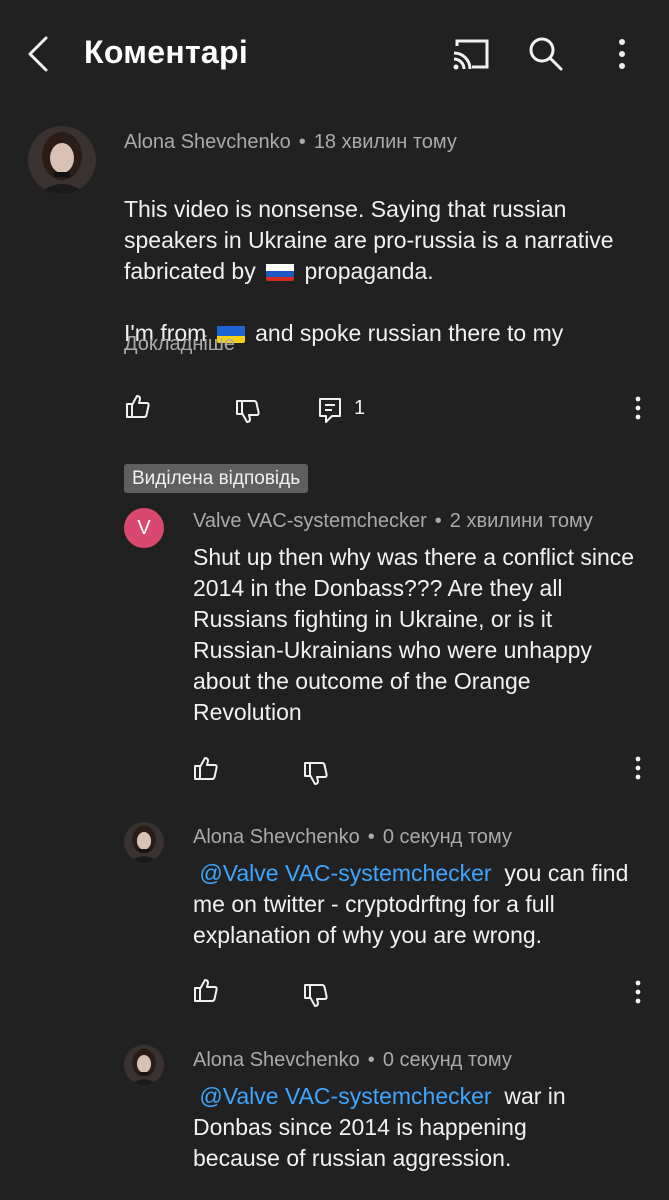 The height and width of the screenshot is (1200, 669). I want to click on comment-icon, so click(330, 410).